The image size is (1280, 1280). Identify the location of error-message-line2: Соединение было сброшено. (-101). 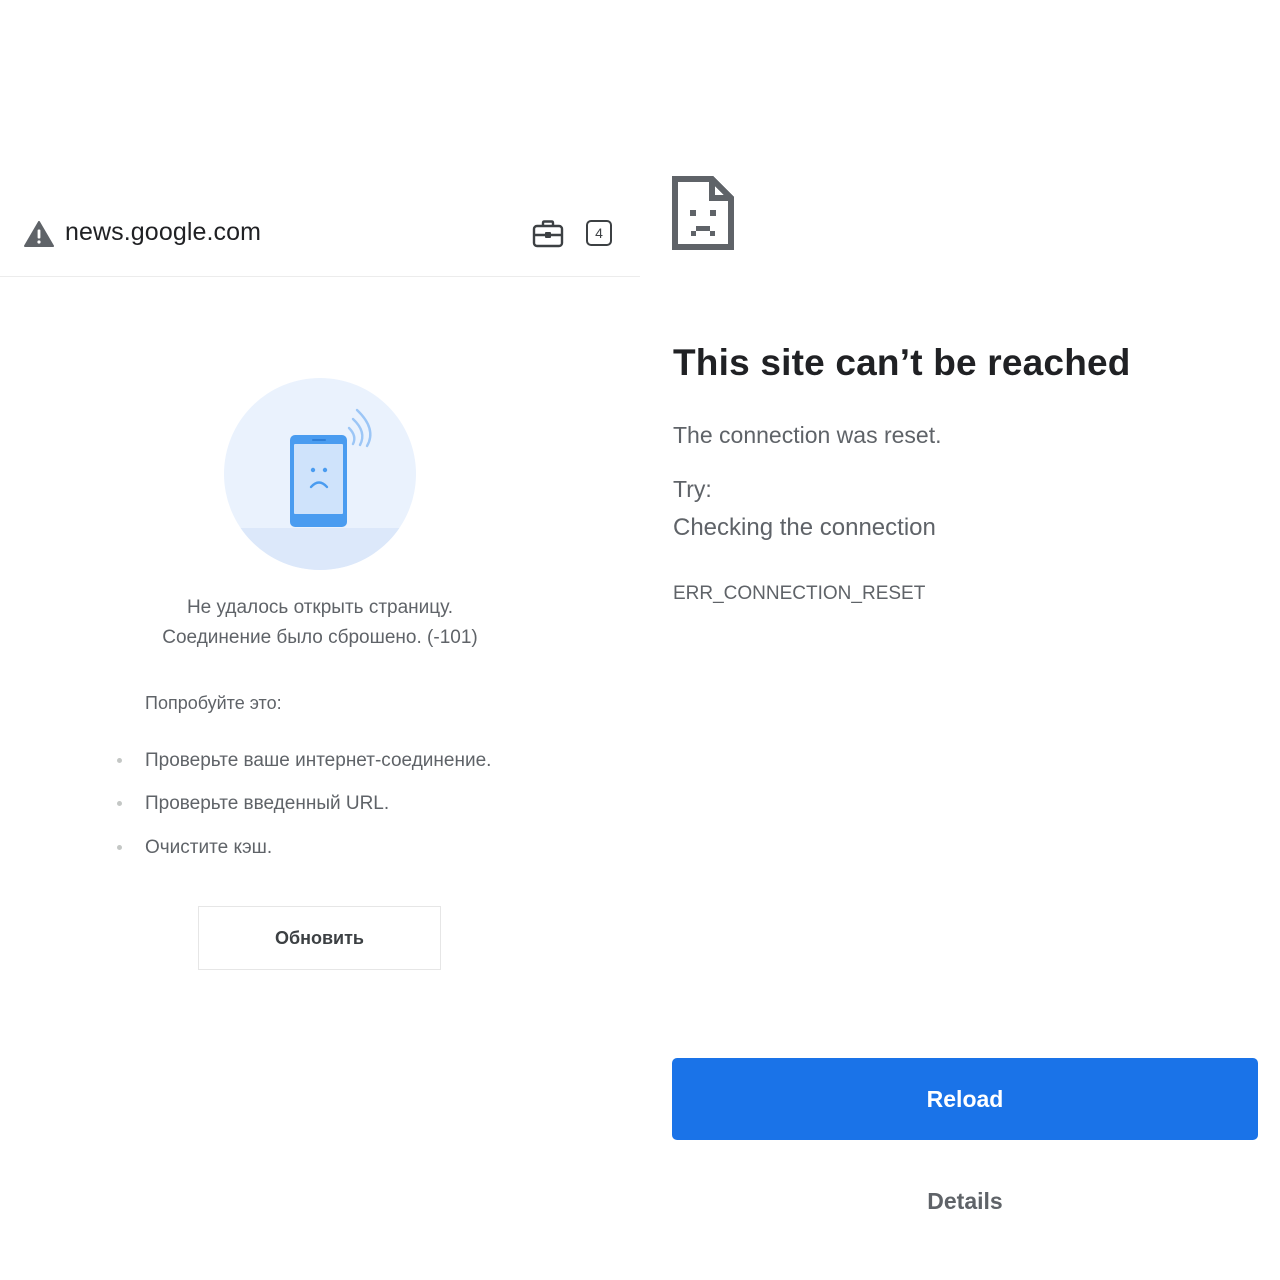
(320, 637).